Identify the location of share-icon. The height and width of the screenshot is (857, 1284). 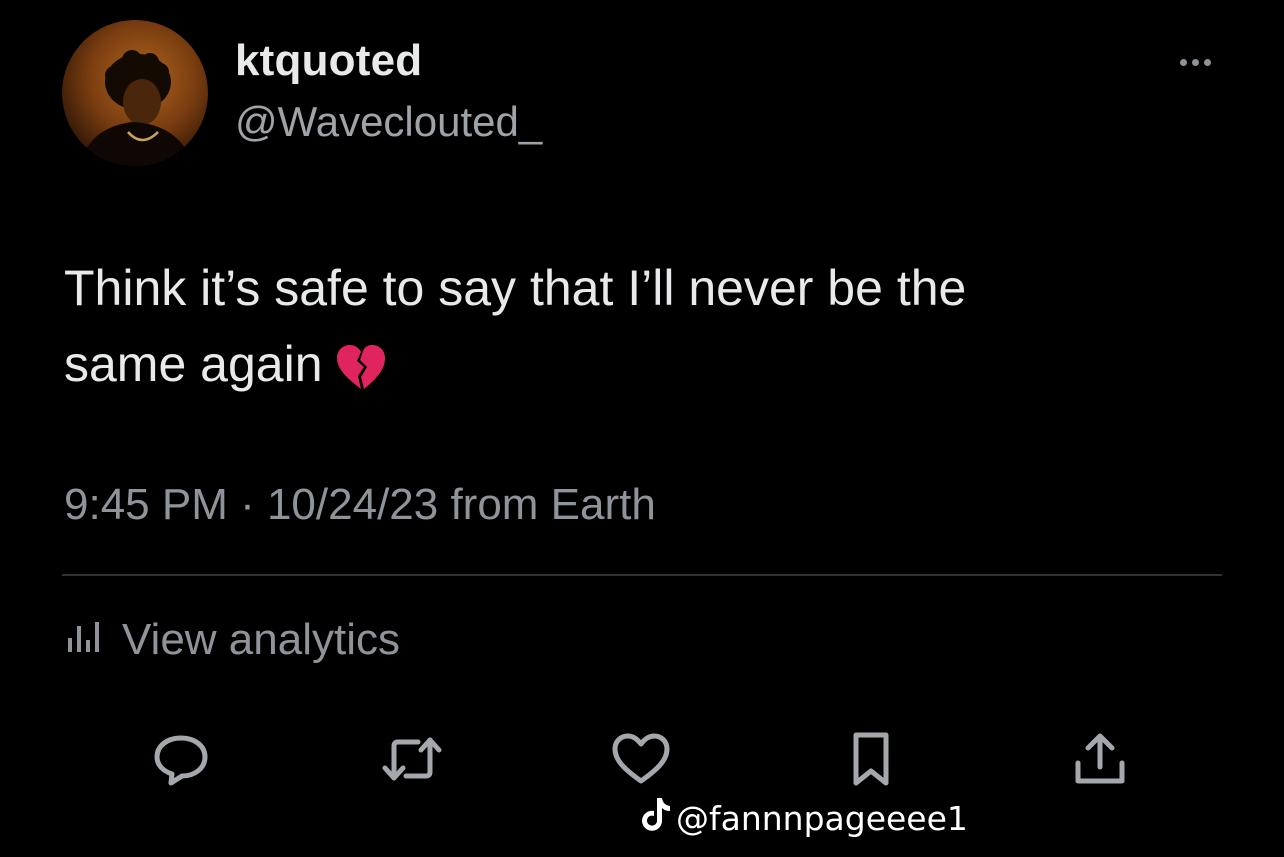
(1100, 761).